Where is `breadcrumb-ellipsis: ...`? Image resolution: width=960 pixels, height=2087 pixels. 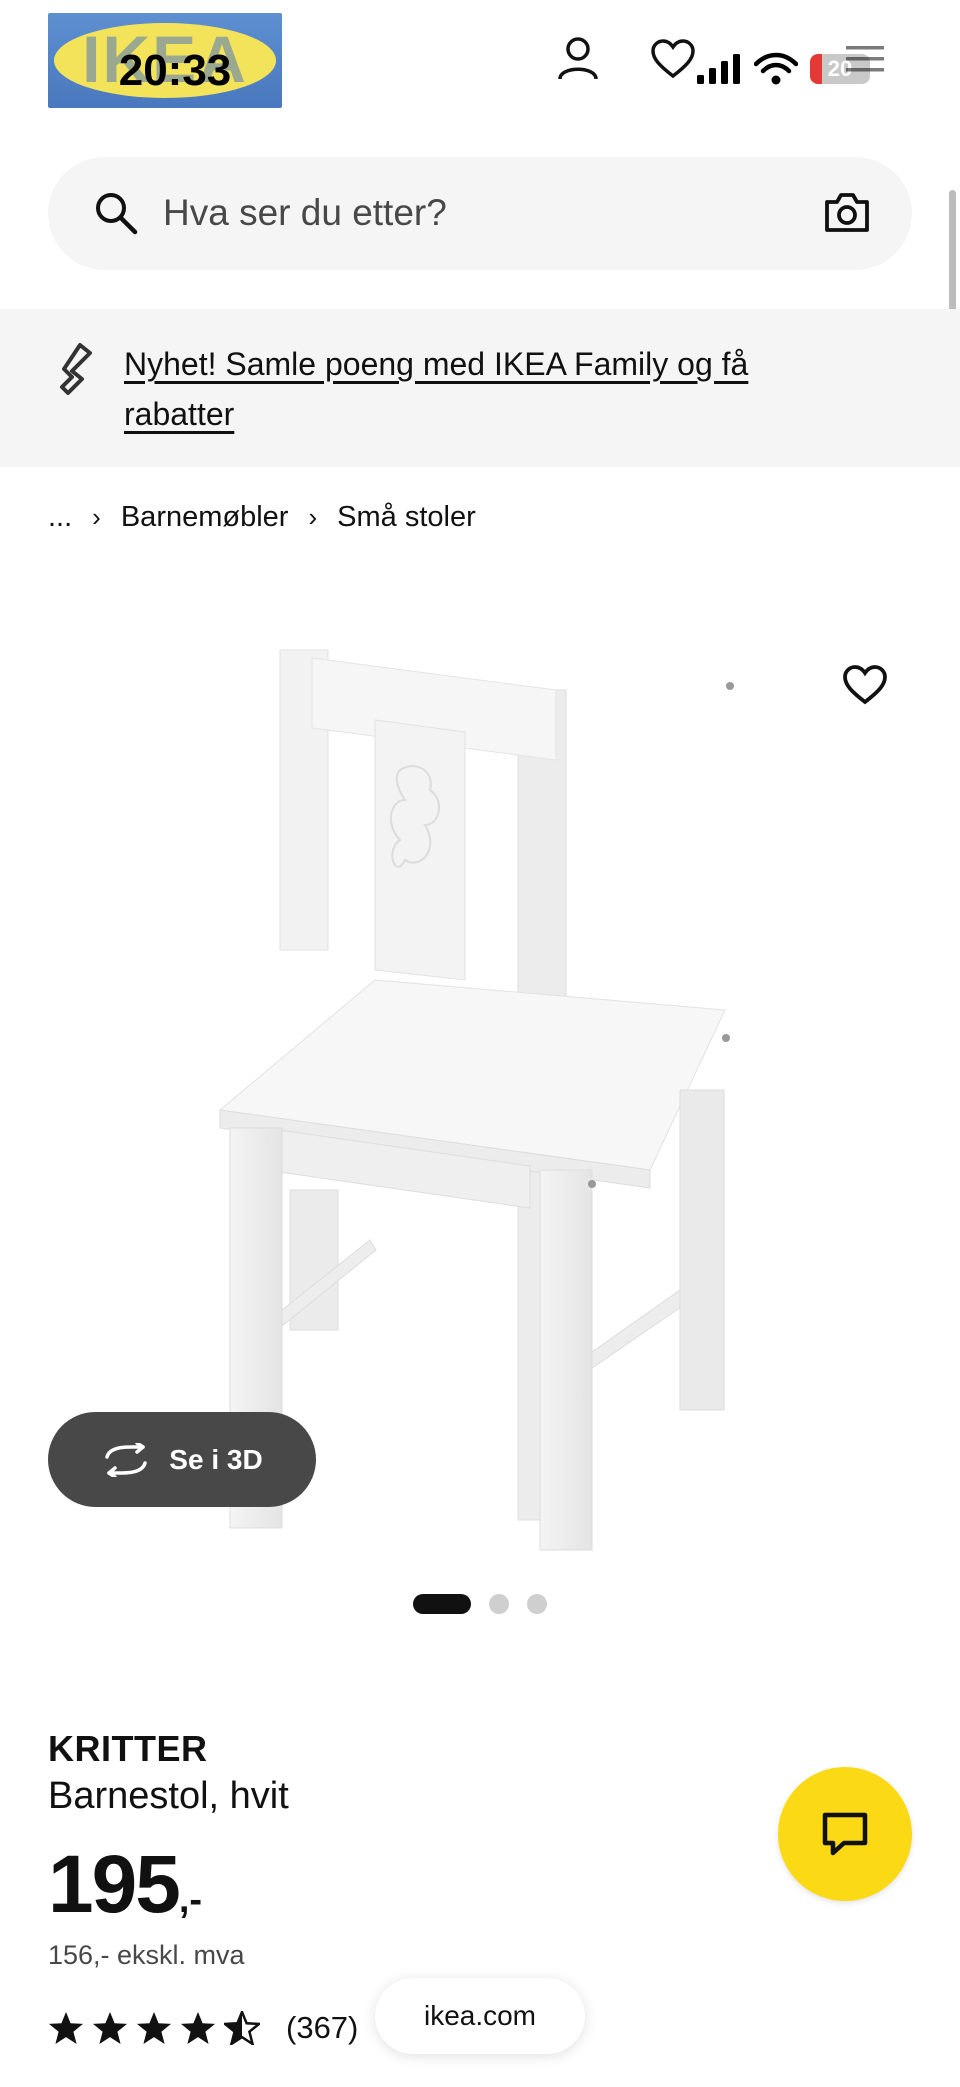
breadcrumb-ellipsis: ... is located at coordinates (60, 517).